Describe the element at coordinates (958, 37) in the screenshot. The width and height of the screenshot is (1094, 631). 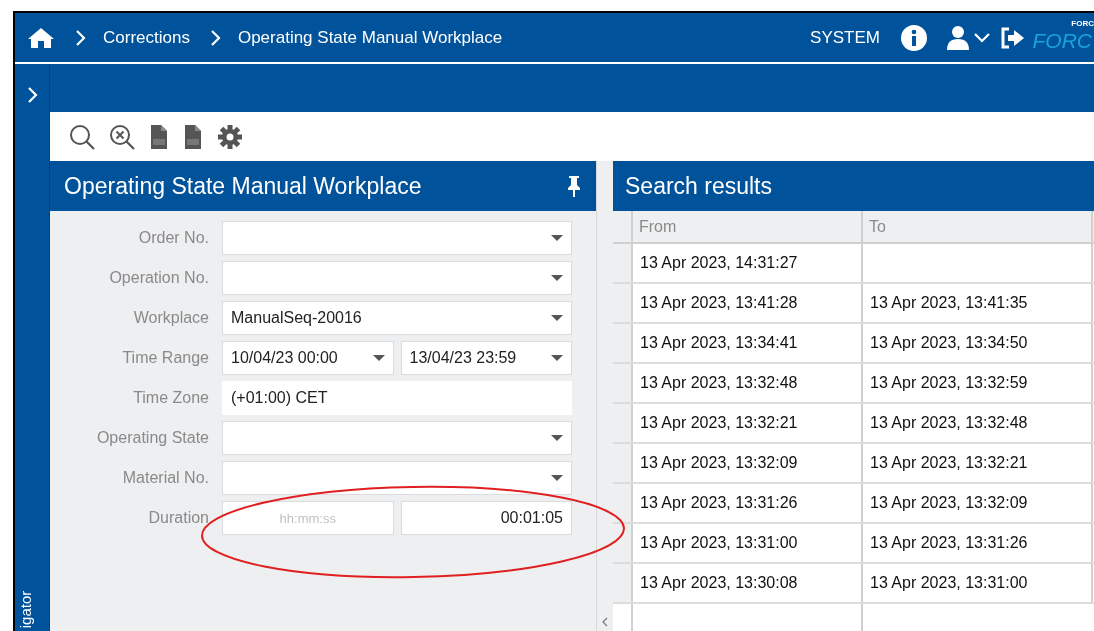
I see `user-icon` at that location.